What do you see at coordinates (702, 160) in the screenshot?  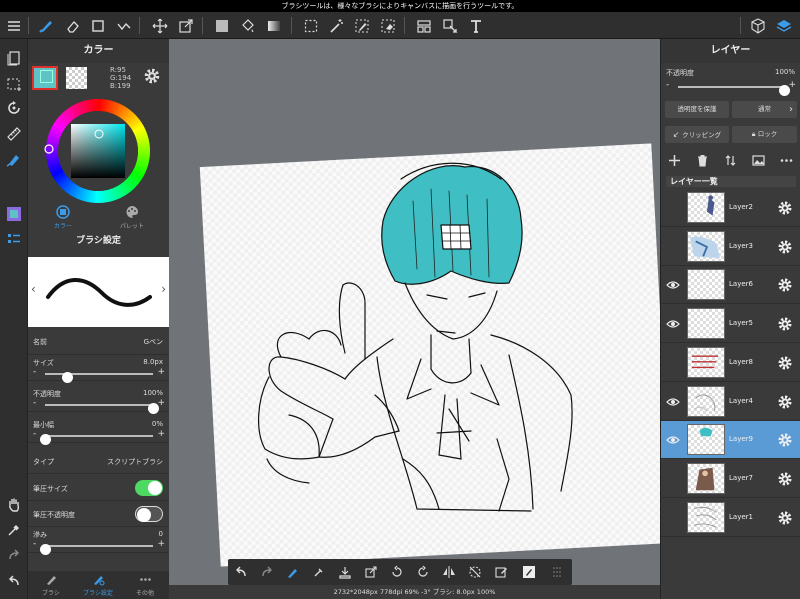 I see `trash-icon` at bounding box center [702, 160].